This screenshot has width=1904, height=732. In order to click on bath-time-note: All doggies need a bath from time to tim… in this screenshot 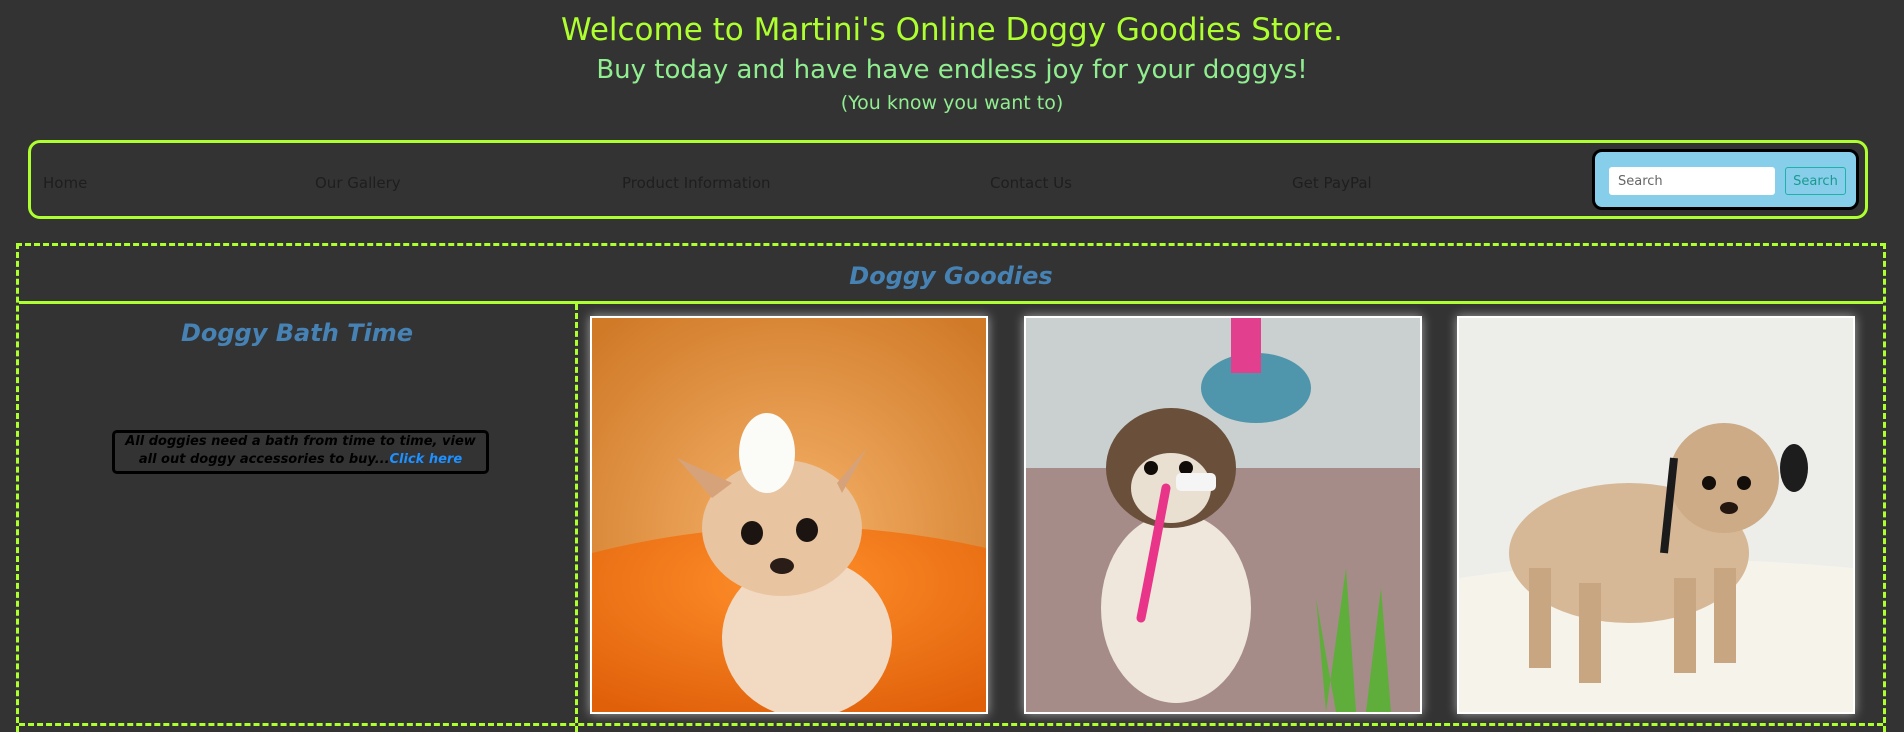, I will do `click(300, 452)`.